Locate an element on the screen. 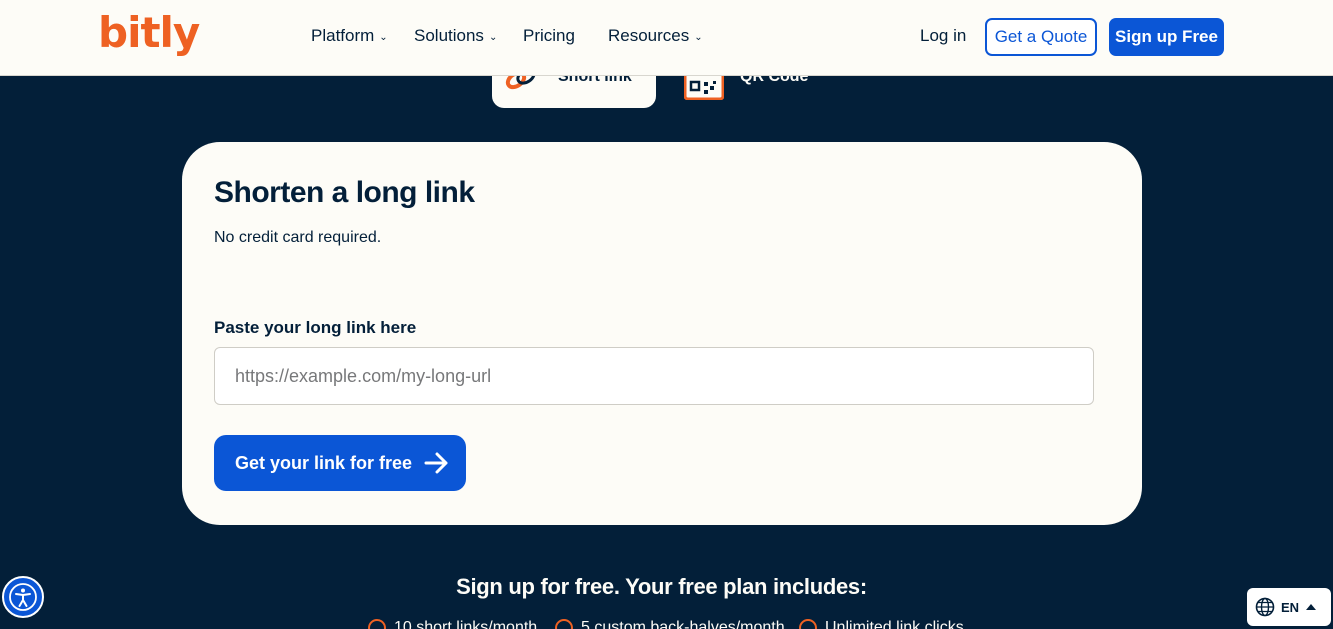 The height and width of the screenshot is (629, 1333). accessibility-button is located at coordinates (23, 597).